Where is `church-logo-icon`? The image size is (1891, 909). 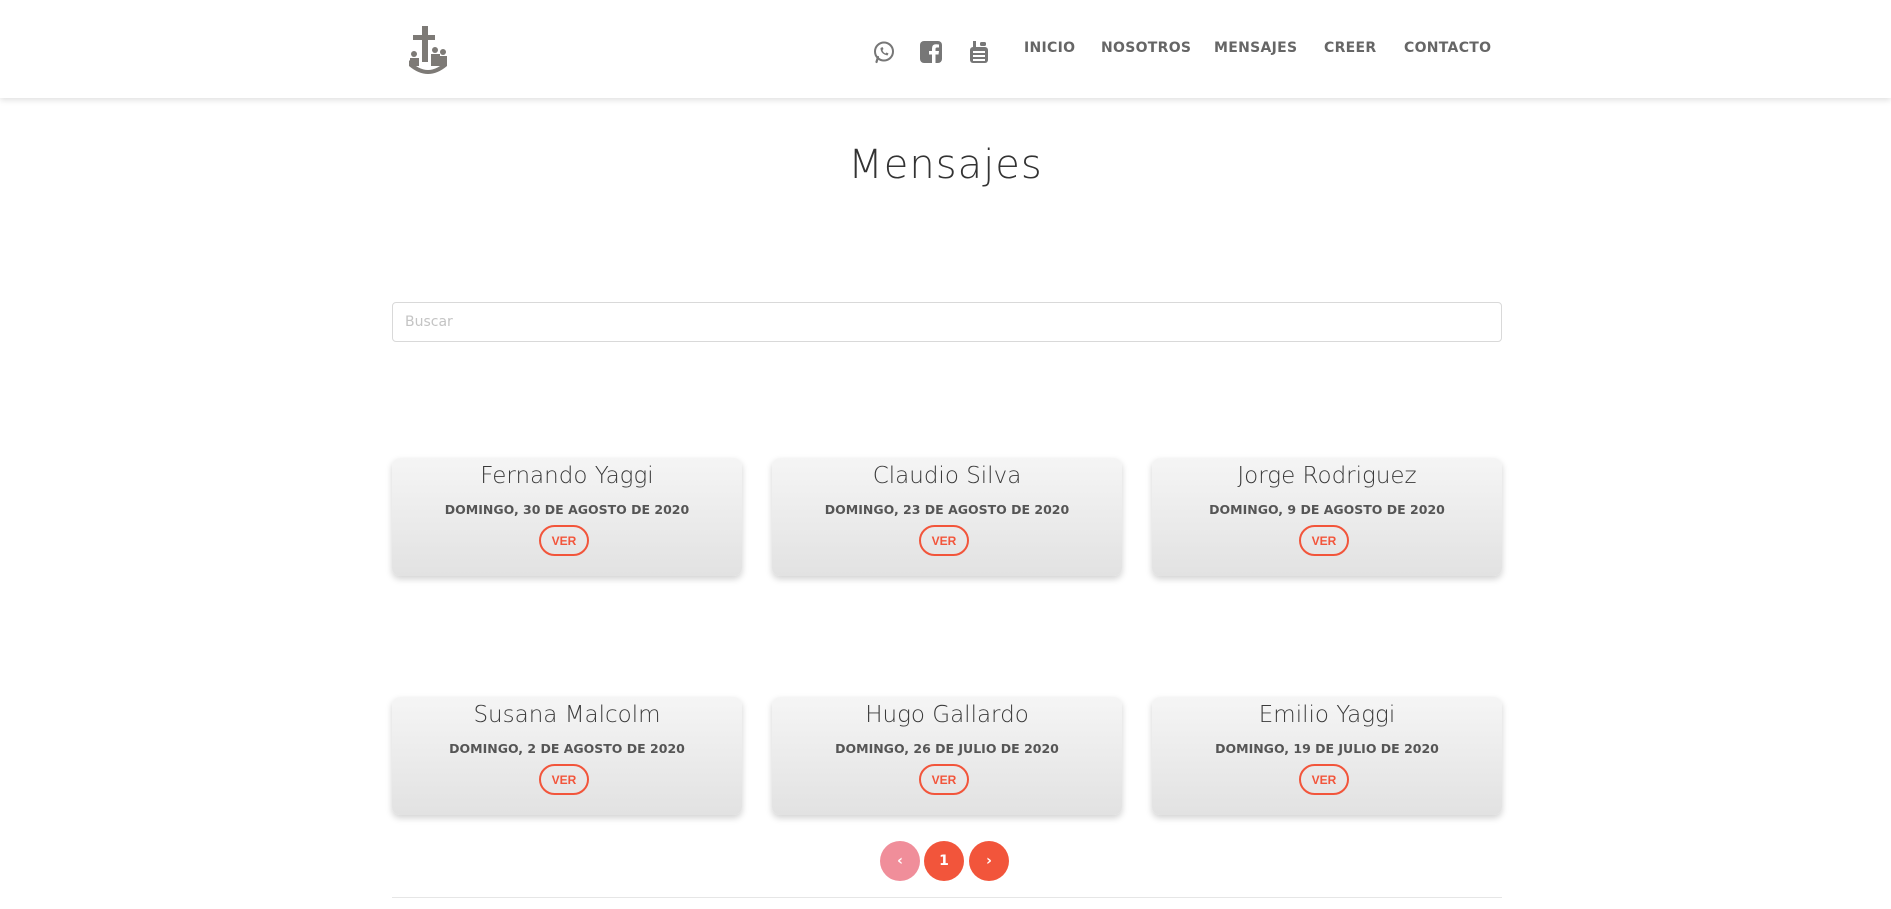
church-logo-icon is located at coordinates (428, 51).